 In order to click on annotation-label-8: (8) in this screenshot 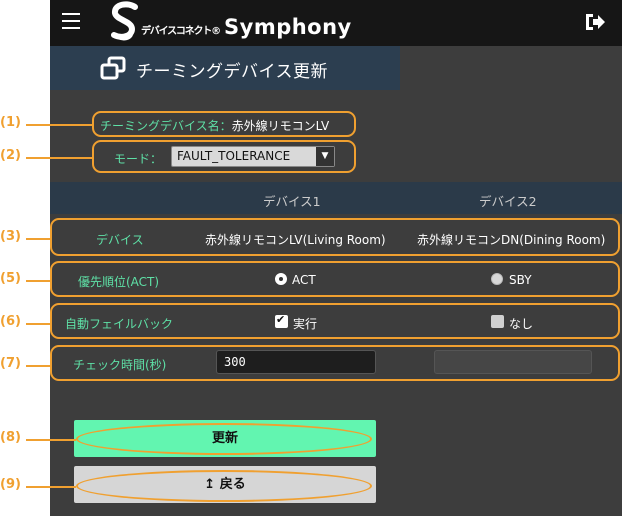, I will do `click(10, 437)`.